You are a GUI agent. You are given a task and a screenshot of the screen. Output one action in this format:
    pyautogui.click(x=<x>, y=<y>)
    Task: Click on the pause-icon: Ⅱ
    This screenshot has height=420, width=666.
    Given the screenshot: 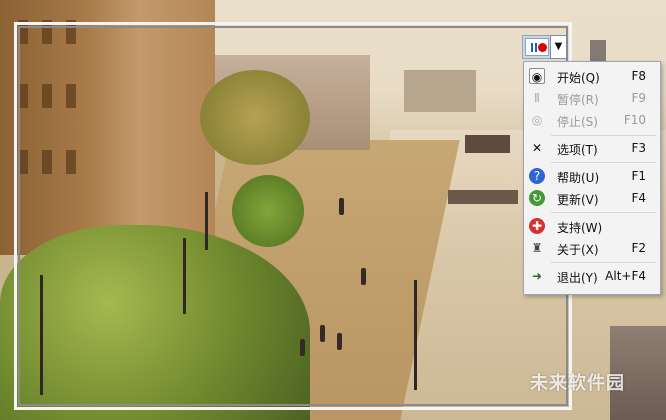 What is the action you would take?
    pyautogui.click(x=537, y=98)
    